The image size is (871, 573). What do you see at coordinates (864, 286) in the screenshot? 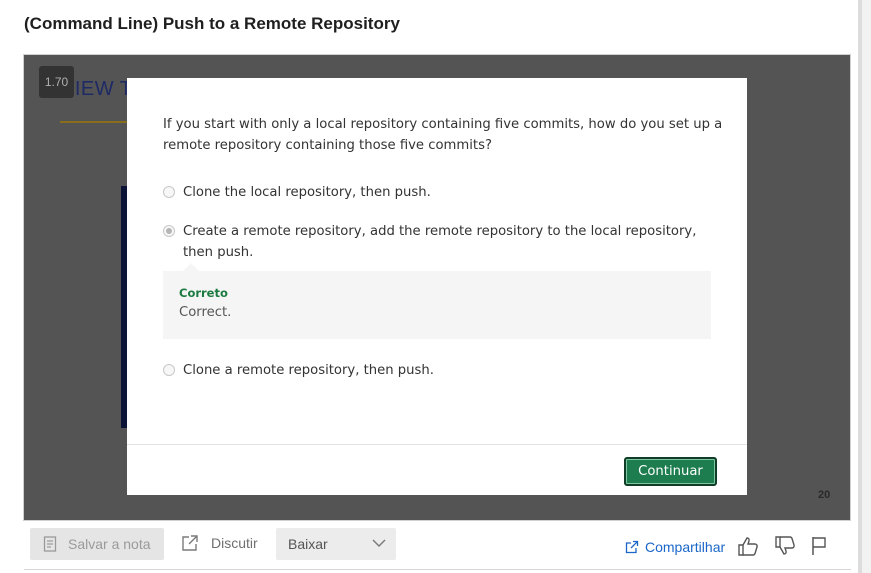
I see `scrollbar` at bounding box center [864, 286].